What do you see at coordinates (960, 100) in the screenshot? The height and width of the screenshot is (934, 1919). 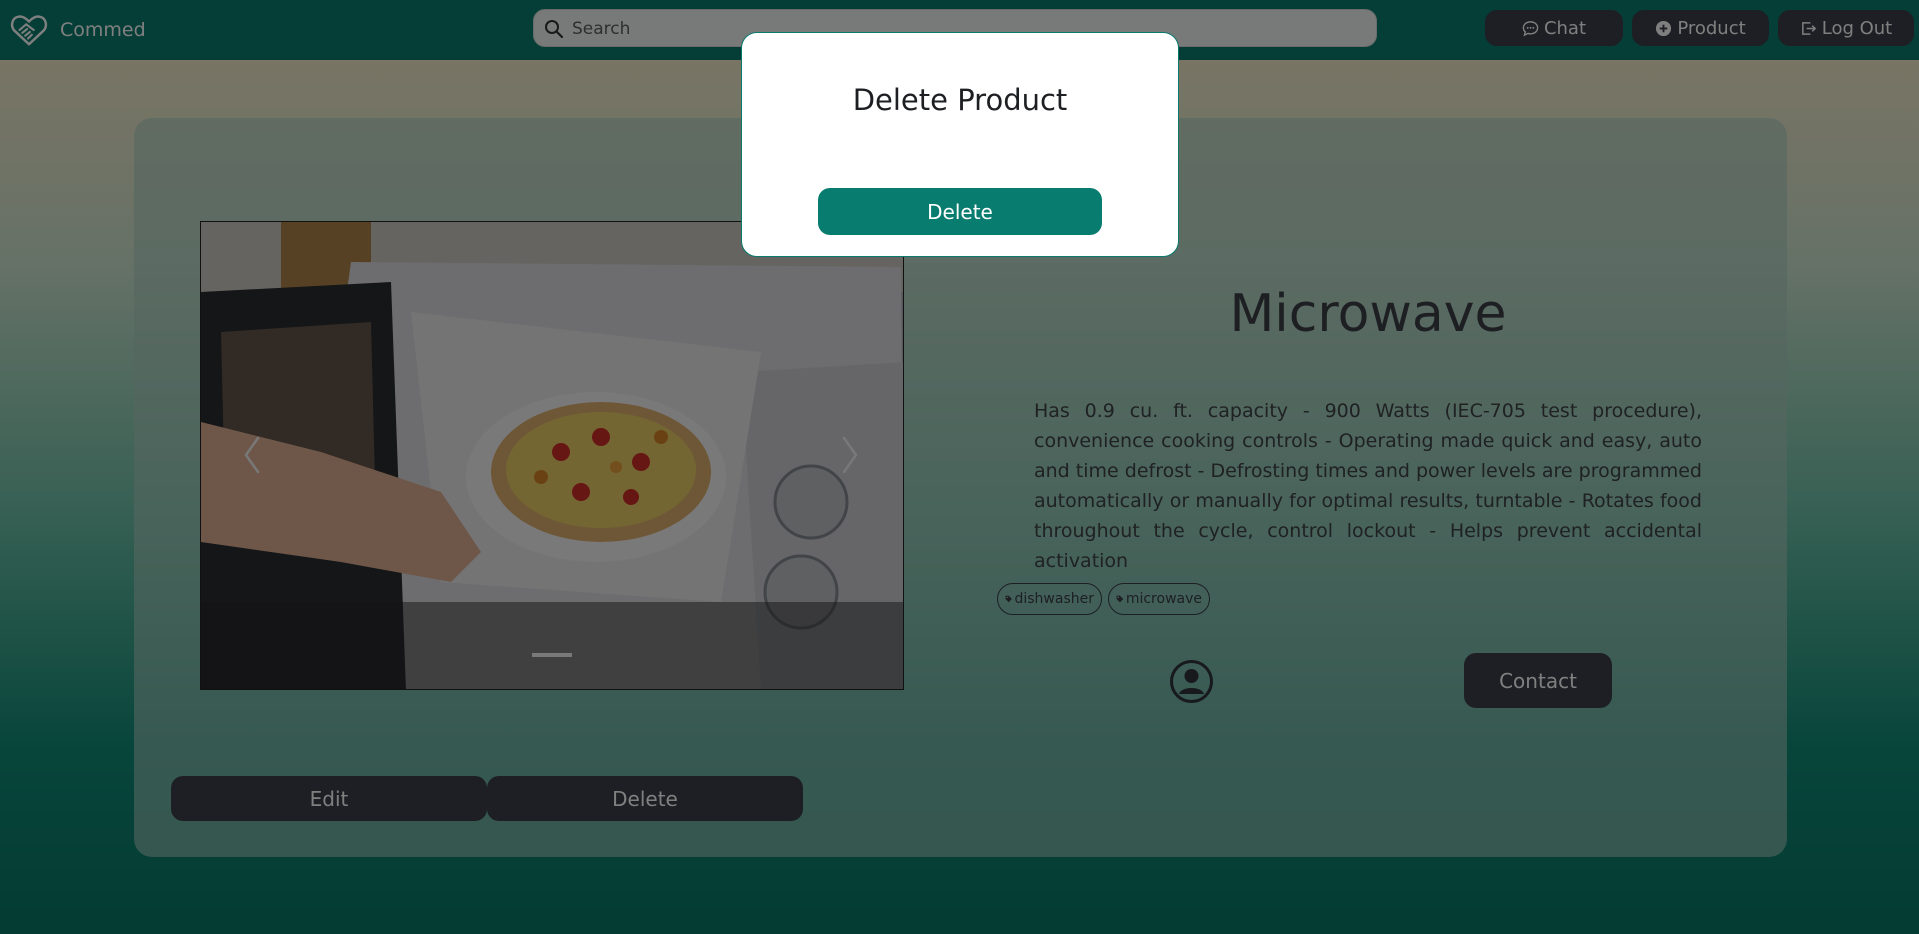 I see `dialog-title: Delete Product` at bounding box center [960, 100].